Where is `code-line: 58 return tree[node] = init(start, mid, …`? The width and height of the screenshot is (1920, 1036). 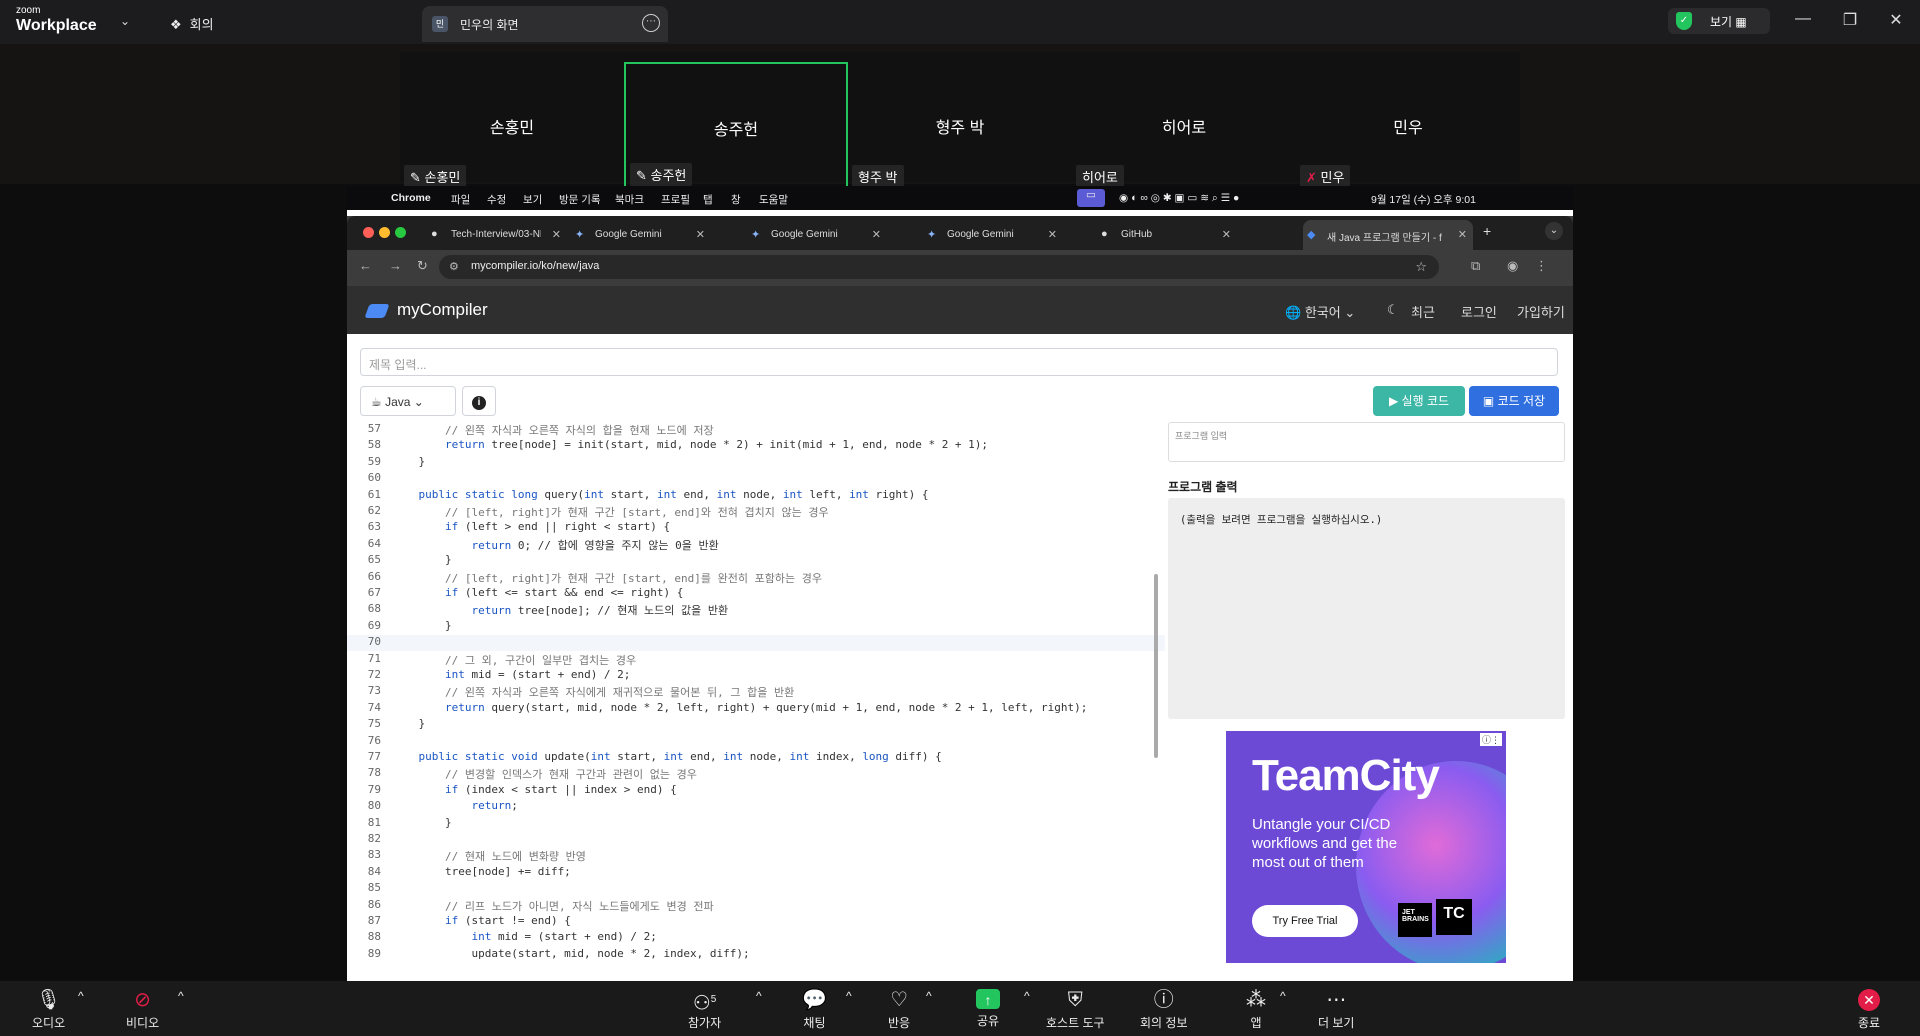 code-line: 58 return tree[node] = init(start, mid, … is located at coordinates (756, 446).